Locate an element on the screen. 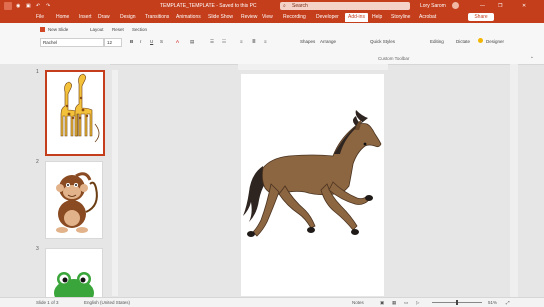 This screenshot has height=307, width=544. bold-icon: B is located at coordinates (131, 41).